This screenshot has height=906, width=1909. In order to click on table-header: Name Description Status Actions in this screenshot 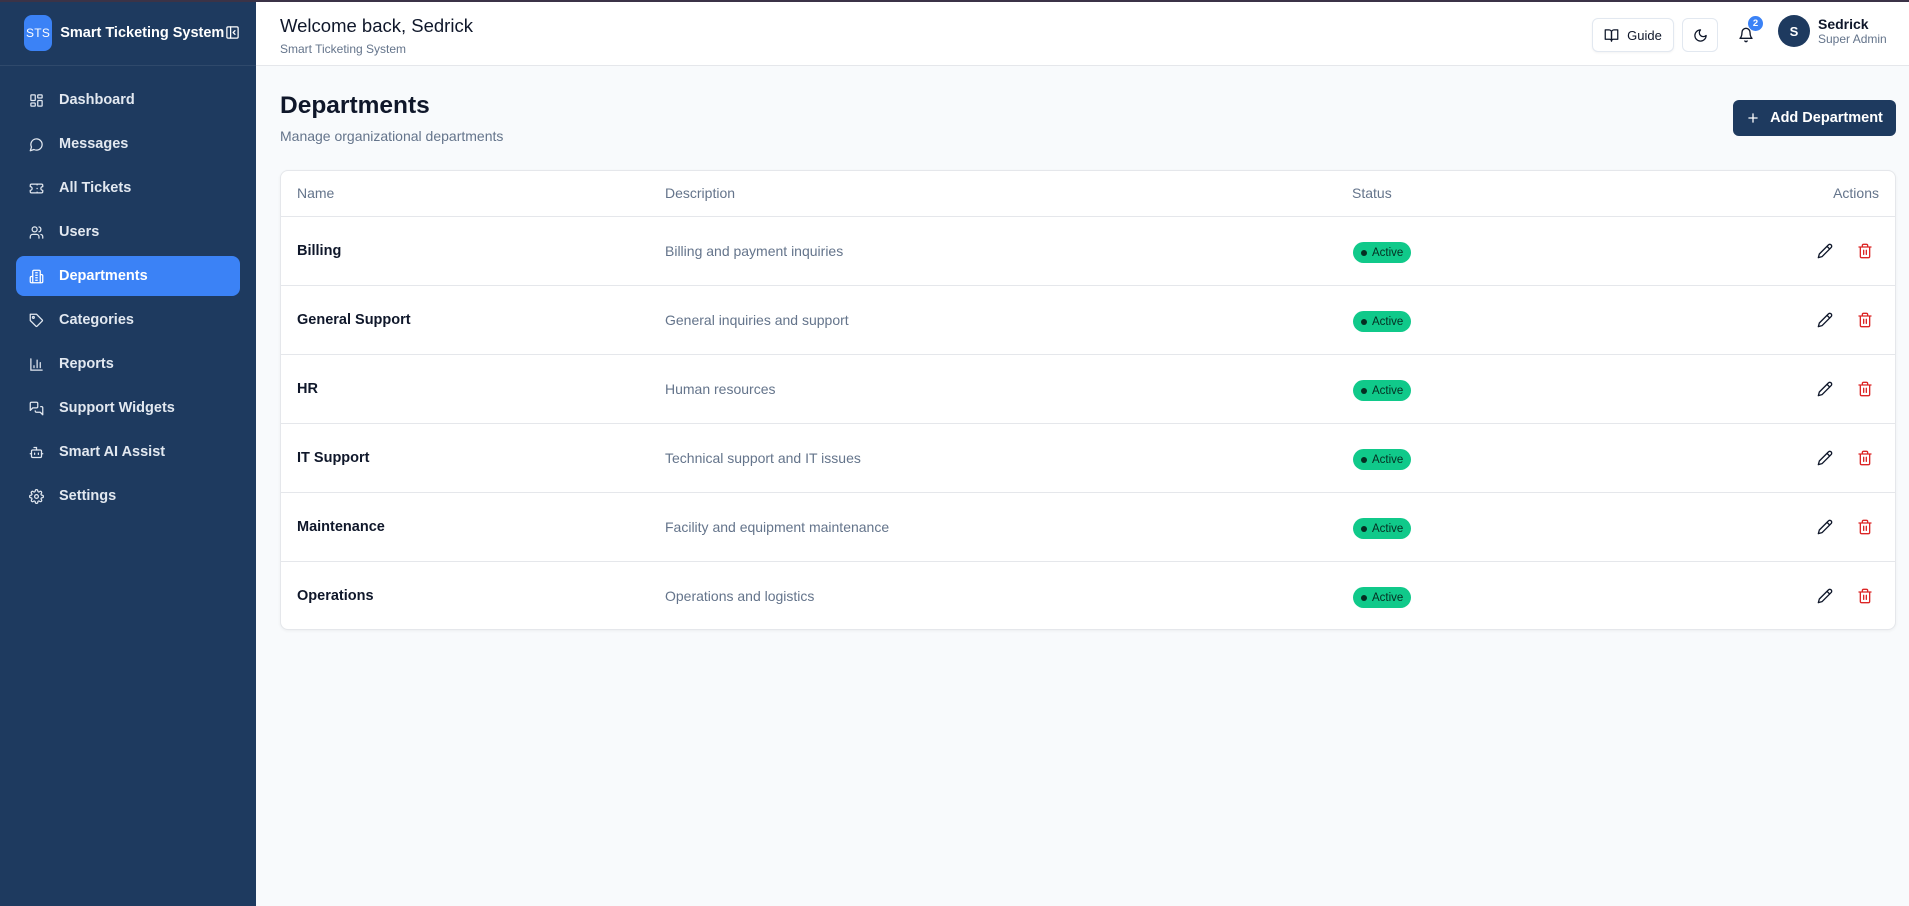, I will do `click(1088, 194)`.